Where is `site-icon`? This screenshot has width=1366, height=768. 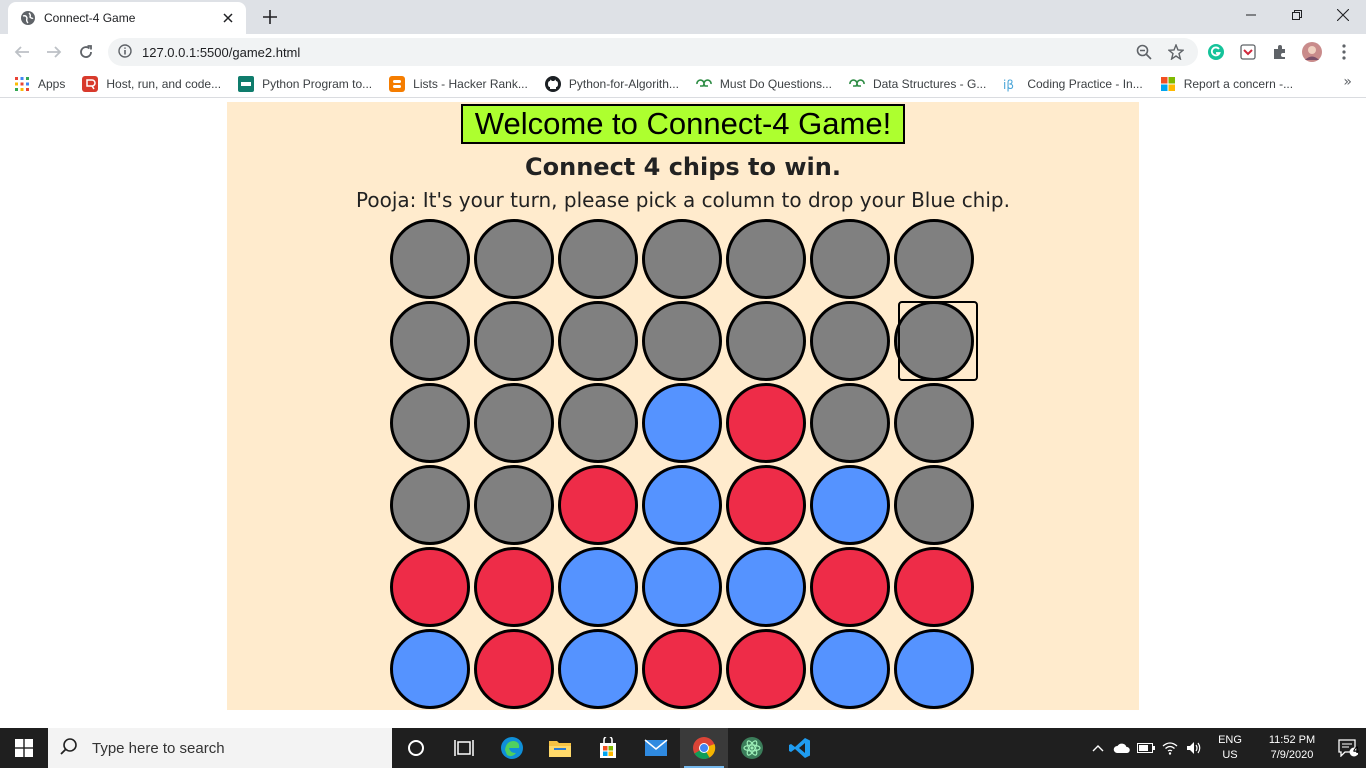
site-icon is located at coordinates (246, 83).